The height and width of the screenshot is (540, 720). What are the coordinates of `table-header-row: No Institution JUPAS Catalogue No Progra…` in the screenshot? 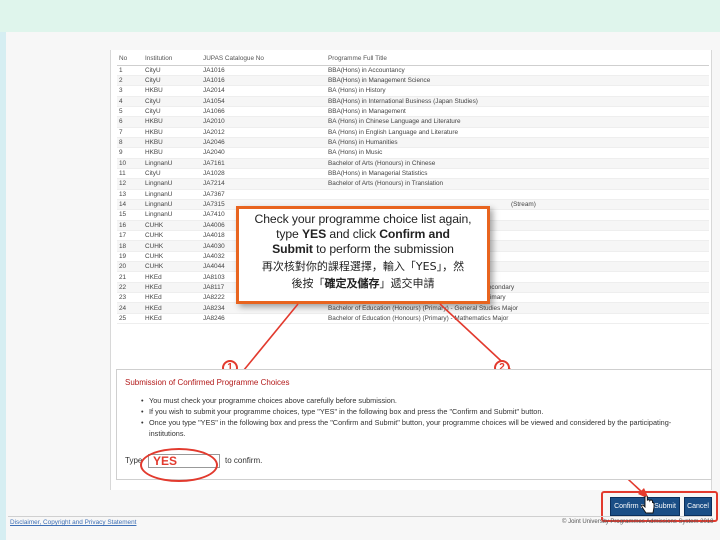 It's located at (413, 59).